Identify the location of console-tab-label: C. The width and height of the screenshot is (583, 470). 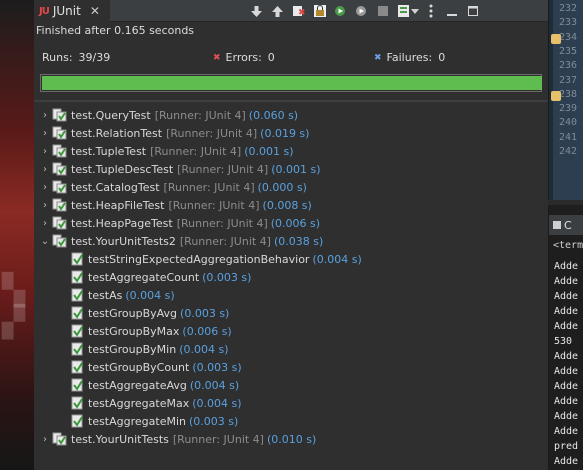
(568, 225).